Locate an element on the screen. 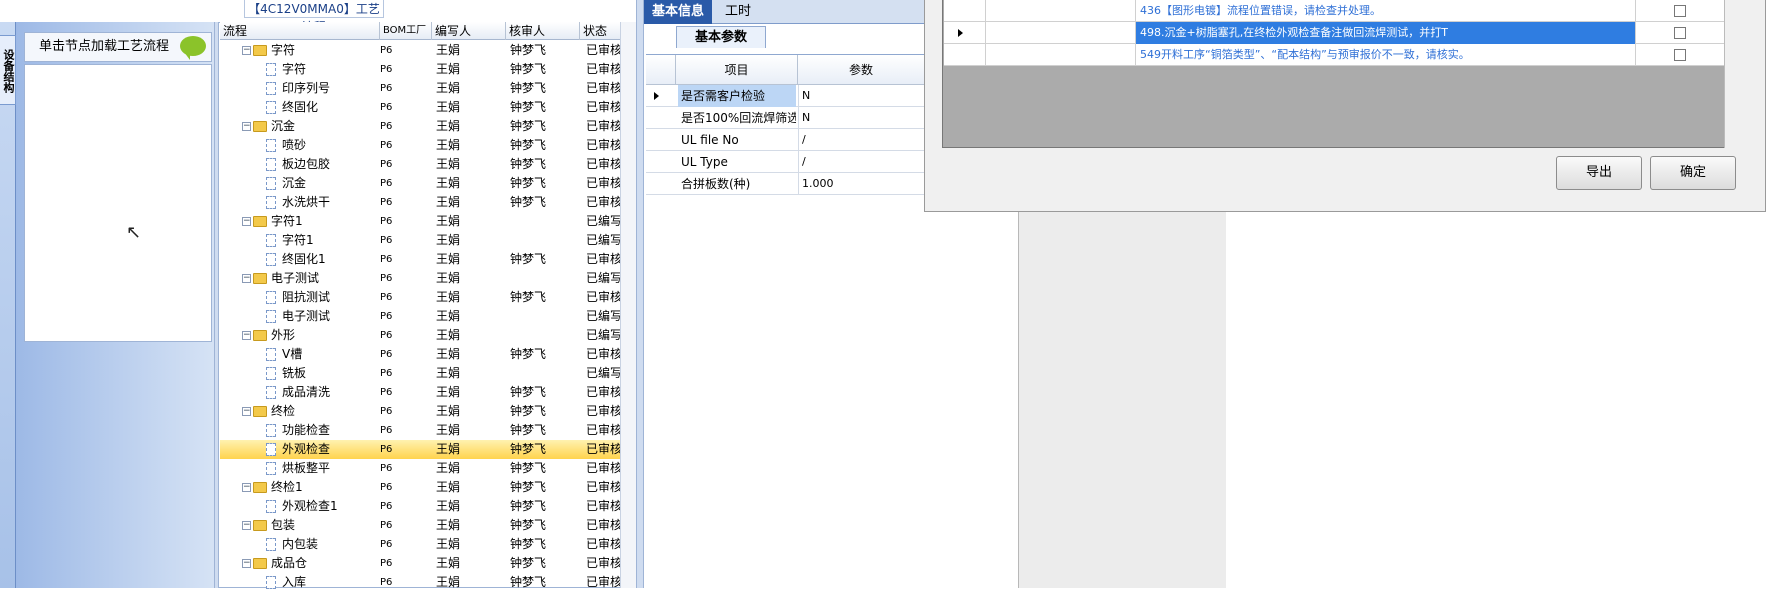 The width and height of the screenshot is (1766, 592). tree-row: 电子测试 P6 王娟 已编写 is located at coordinates (420, 316).